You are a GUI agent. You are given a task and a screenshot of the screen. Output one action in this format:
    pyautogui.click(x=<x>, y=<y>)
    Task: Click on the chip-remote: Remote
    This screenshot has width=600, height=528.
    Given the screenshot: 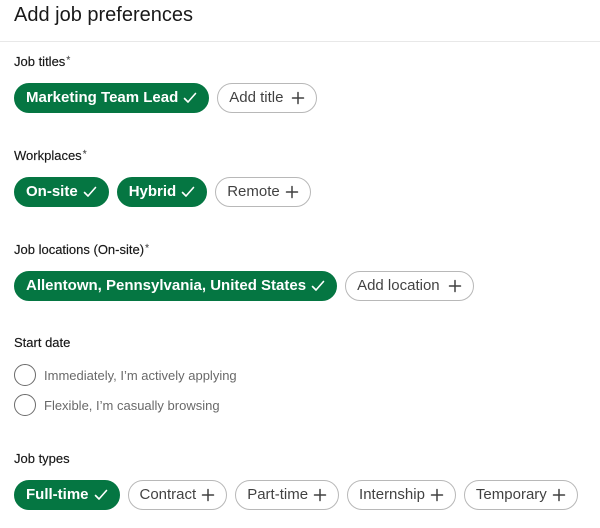 What is the action you would take?
    pyautogui.click(x=263, y=192)
    